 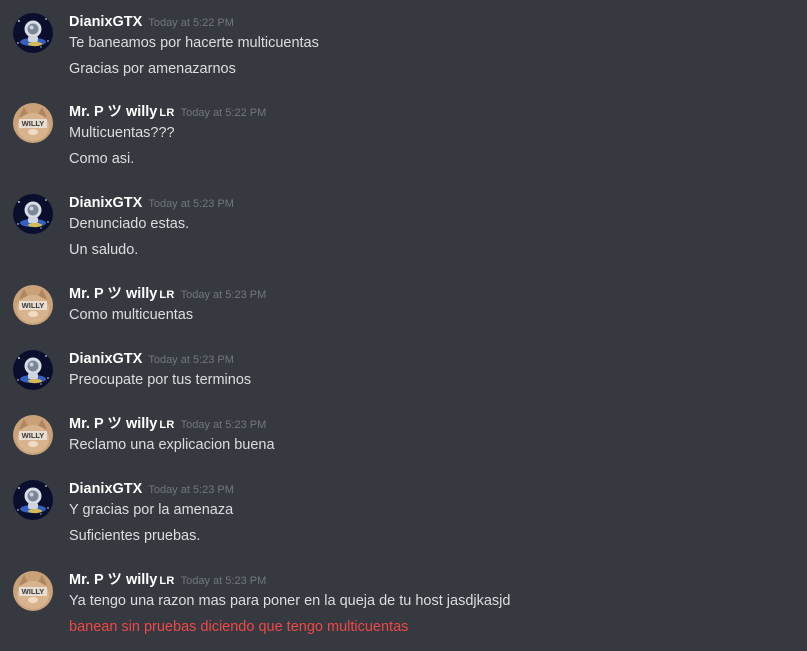 I want to click on message-header: Mr. P ツ willy LR Today at 5:22 PM, so click(x=167, y=112).